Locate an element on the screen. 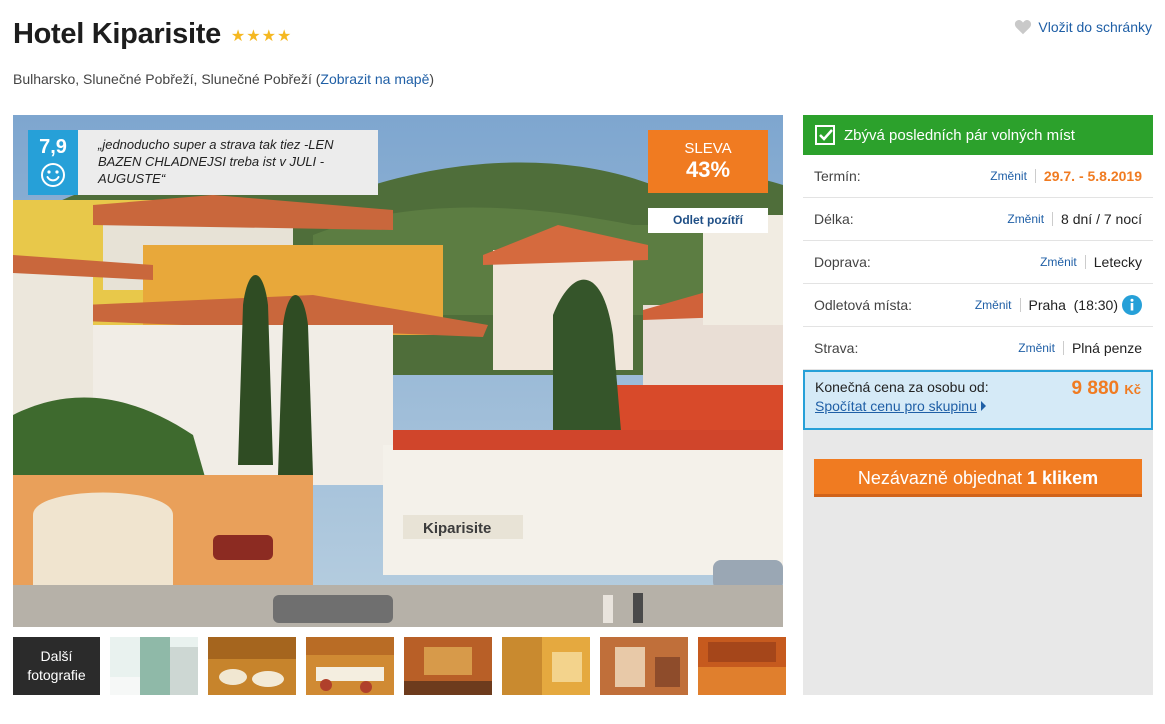  board-label: Strava: is located at coordinates (836, 348).